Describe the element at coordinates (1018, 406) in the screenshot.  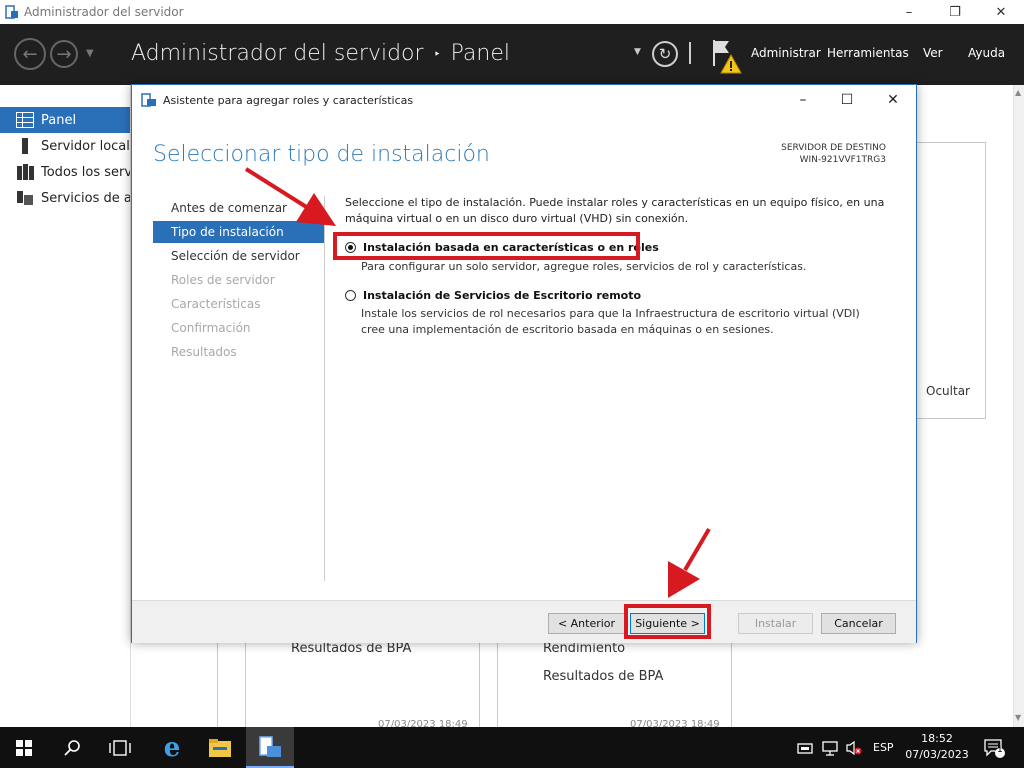
I see `main-scrollbar: ▲ ▼` at that location.